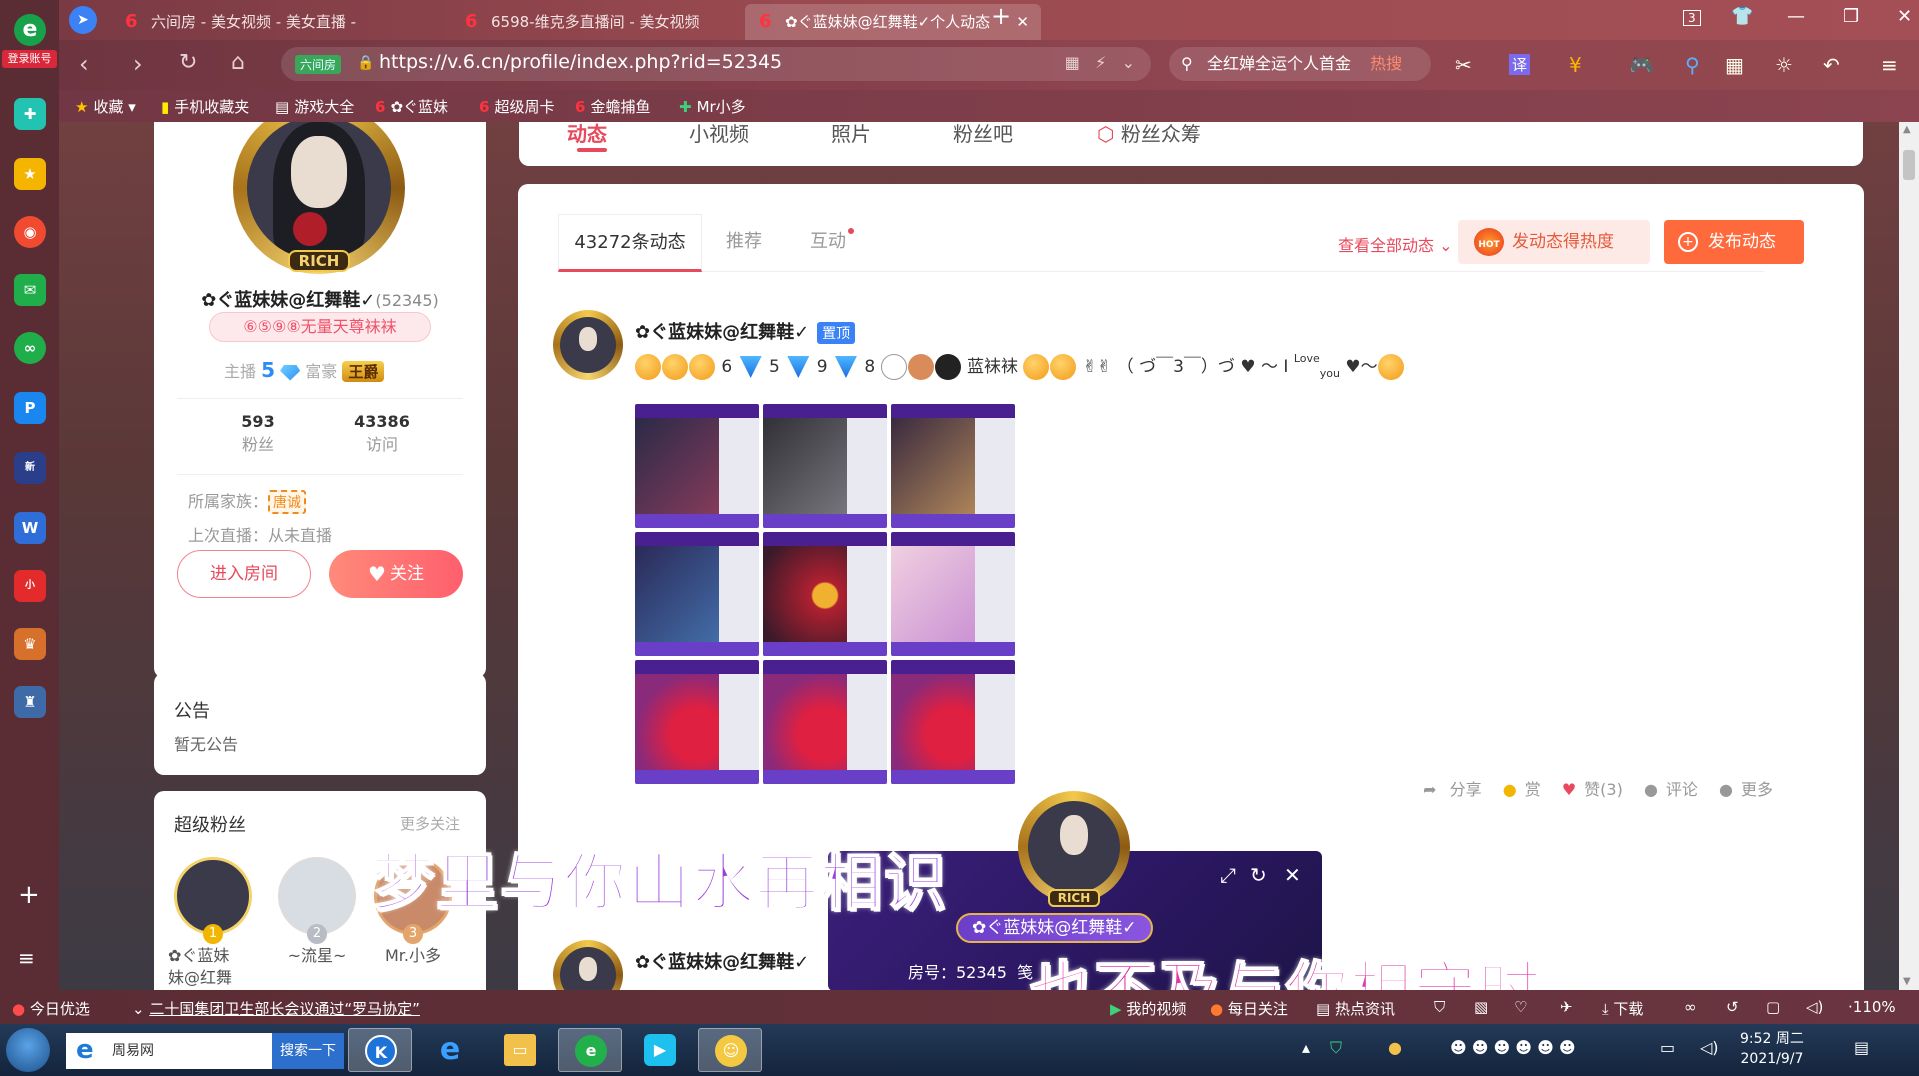 The width and height of the screenshot is (1919, 1076). Describe the element at coordinates (1692, 65) in the screenshot. I see `magnifier-icon: ⚲` at that location.